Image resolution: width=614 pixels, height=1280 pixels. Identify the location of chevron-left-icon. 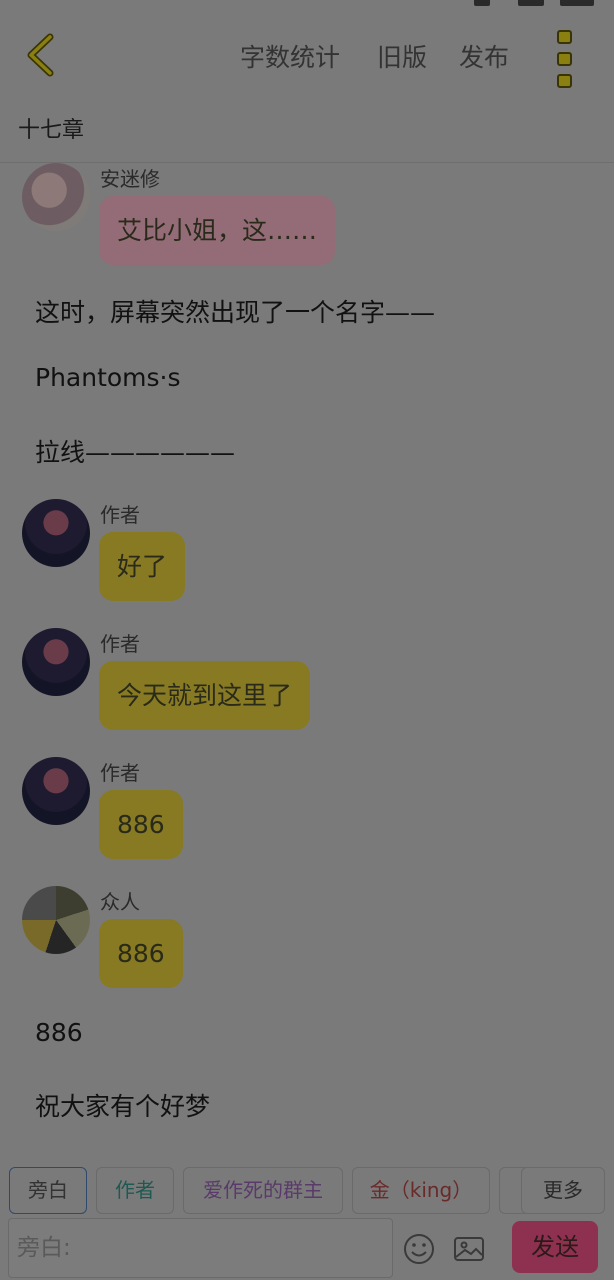
(40, 55).